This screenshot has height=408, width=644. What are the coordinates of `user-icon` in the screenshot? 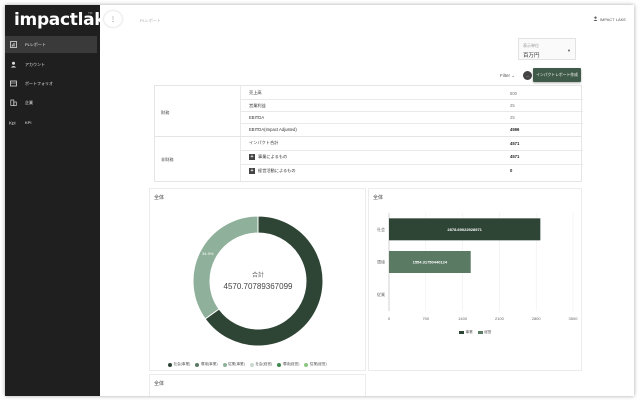 It's located at (595, 19).